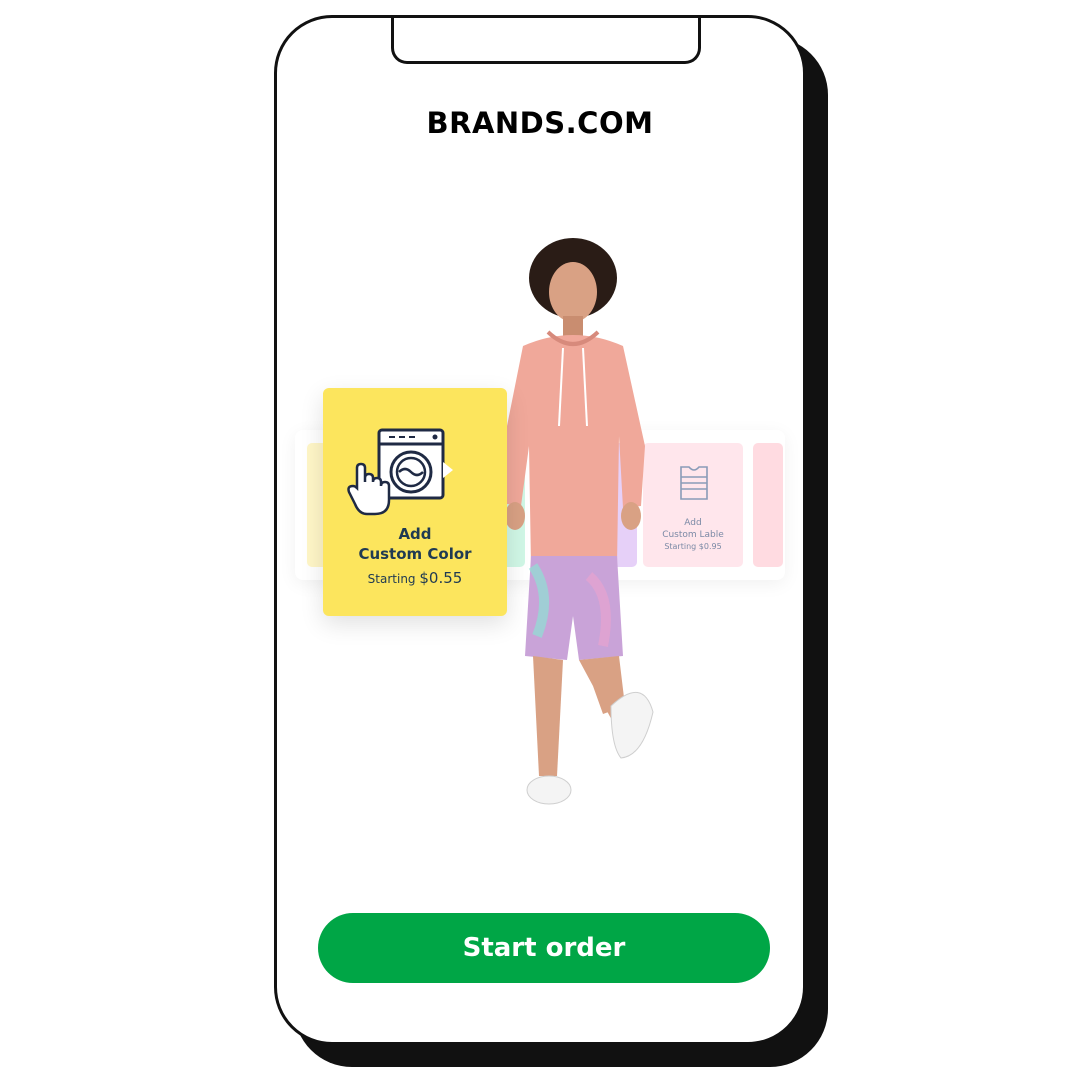 This screenshot has width=1080, height=1080. Describe the element at coordinates (391, 579) in the screenshot. I see `custom-color-price-prefix: Starting` at that location.